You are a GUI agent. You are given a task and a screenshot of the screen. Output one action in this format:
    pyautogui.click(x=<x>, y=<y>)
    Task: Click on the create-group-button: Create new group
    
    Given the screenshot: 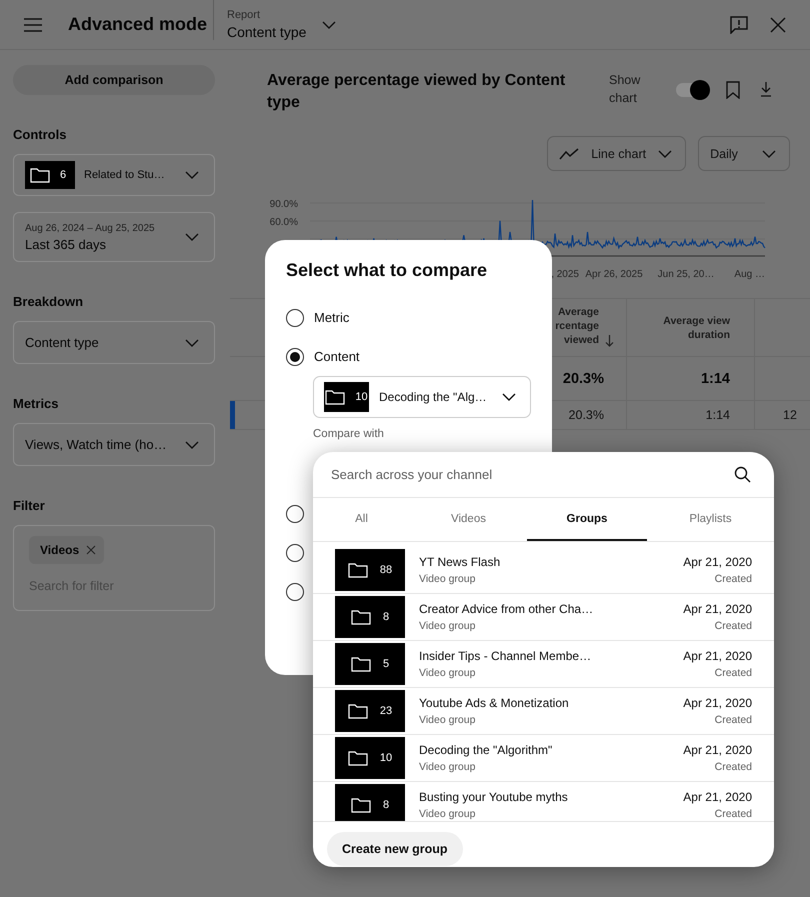 What is the action you would take?
    pyautogui.click(x=395, y=849)
    